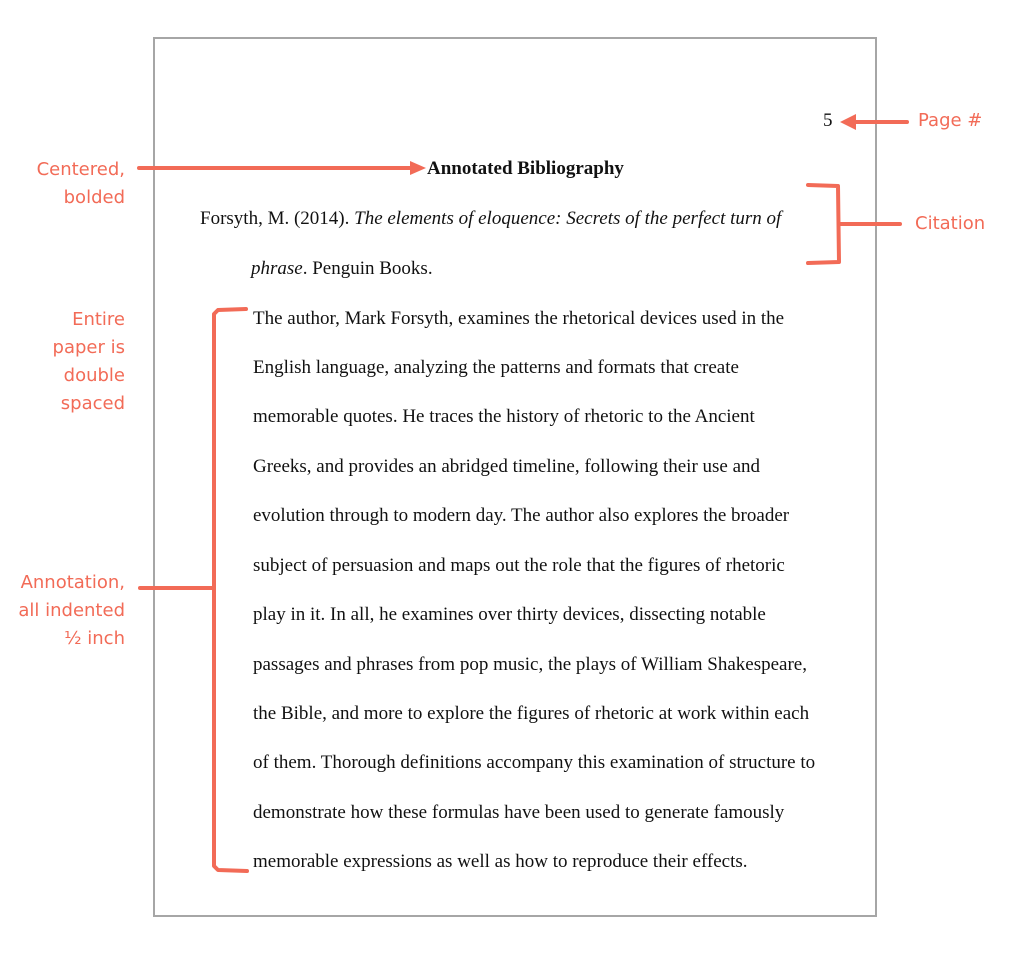 This screenshot has height=968, width=1024. What do you see at coordinates (89, 362) in the screenshot?
I see `callout-double-spaced: Entire paper is double spaced` at bounding box center [89, 362].